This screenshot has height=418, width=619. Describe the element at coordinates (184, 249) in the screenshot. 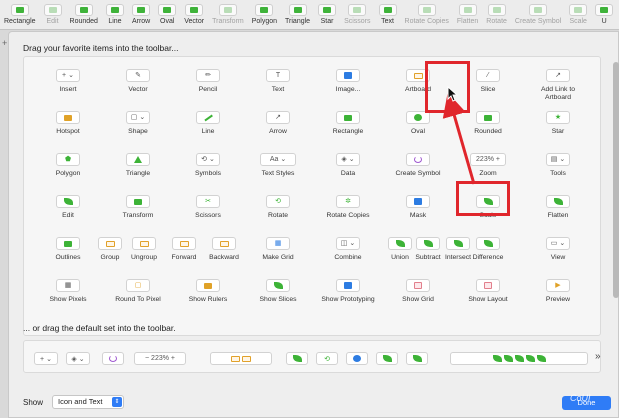

I see `palette-item: Forward` at that location.